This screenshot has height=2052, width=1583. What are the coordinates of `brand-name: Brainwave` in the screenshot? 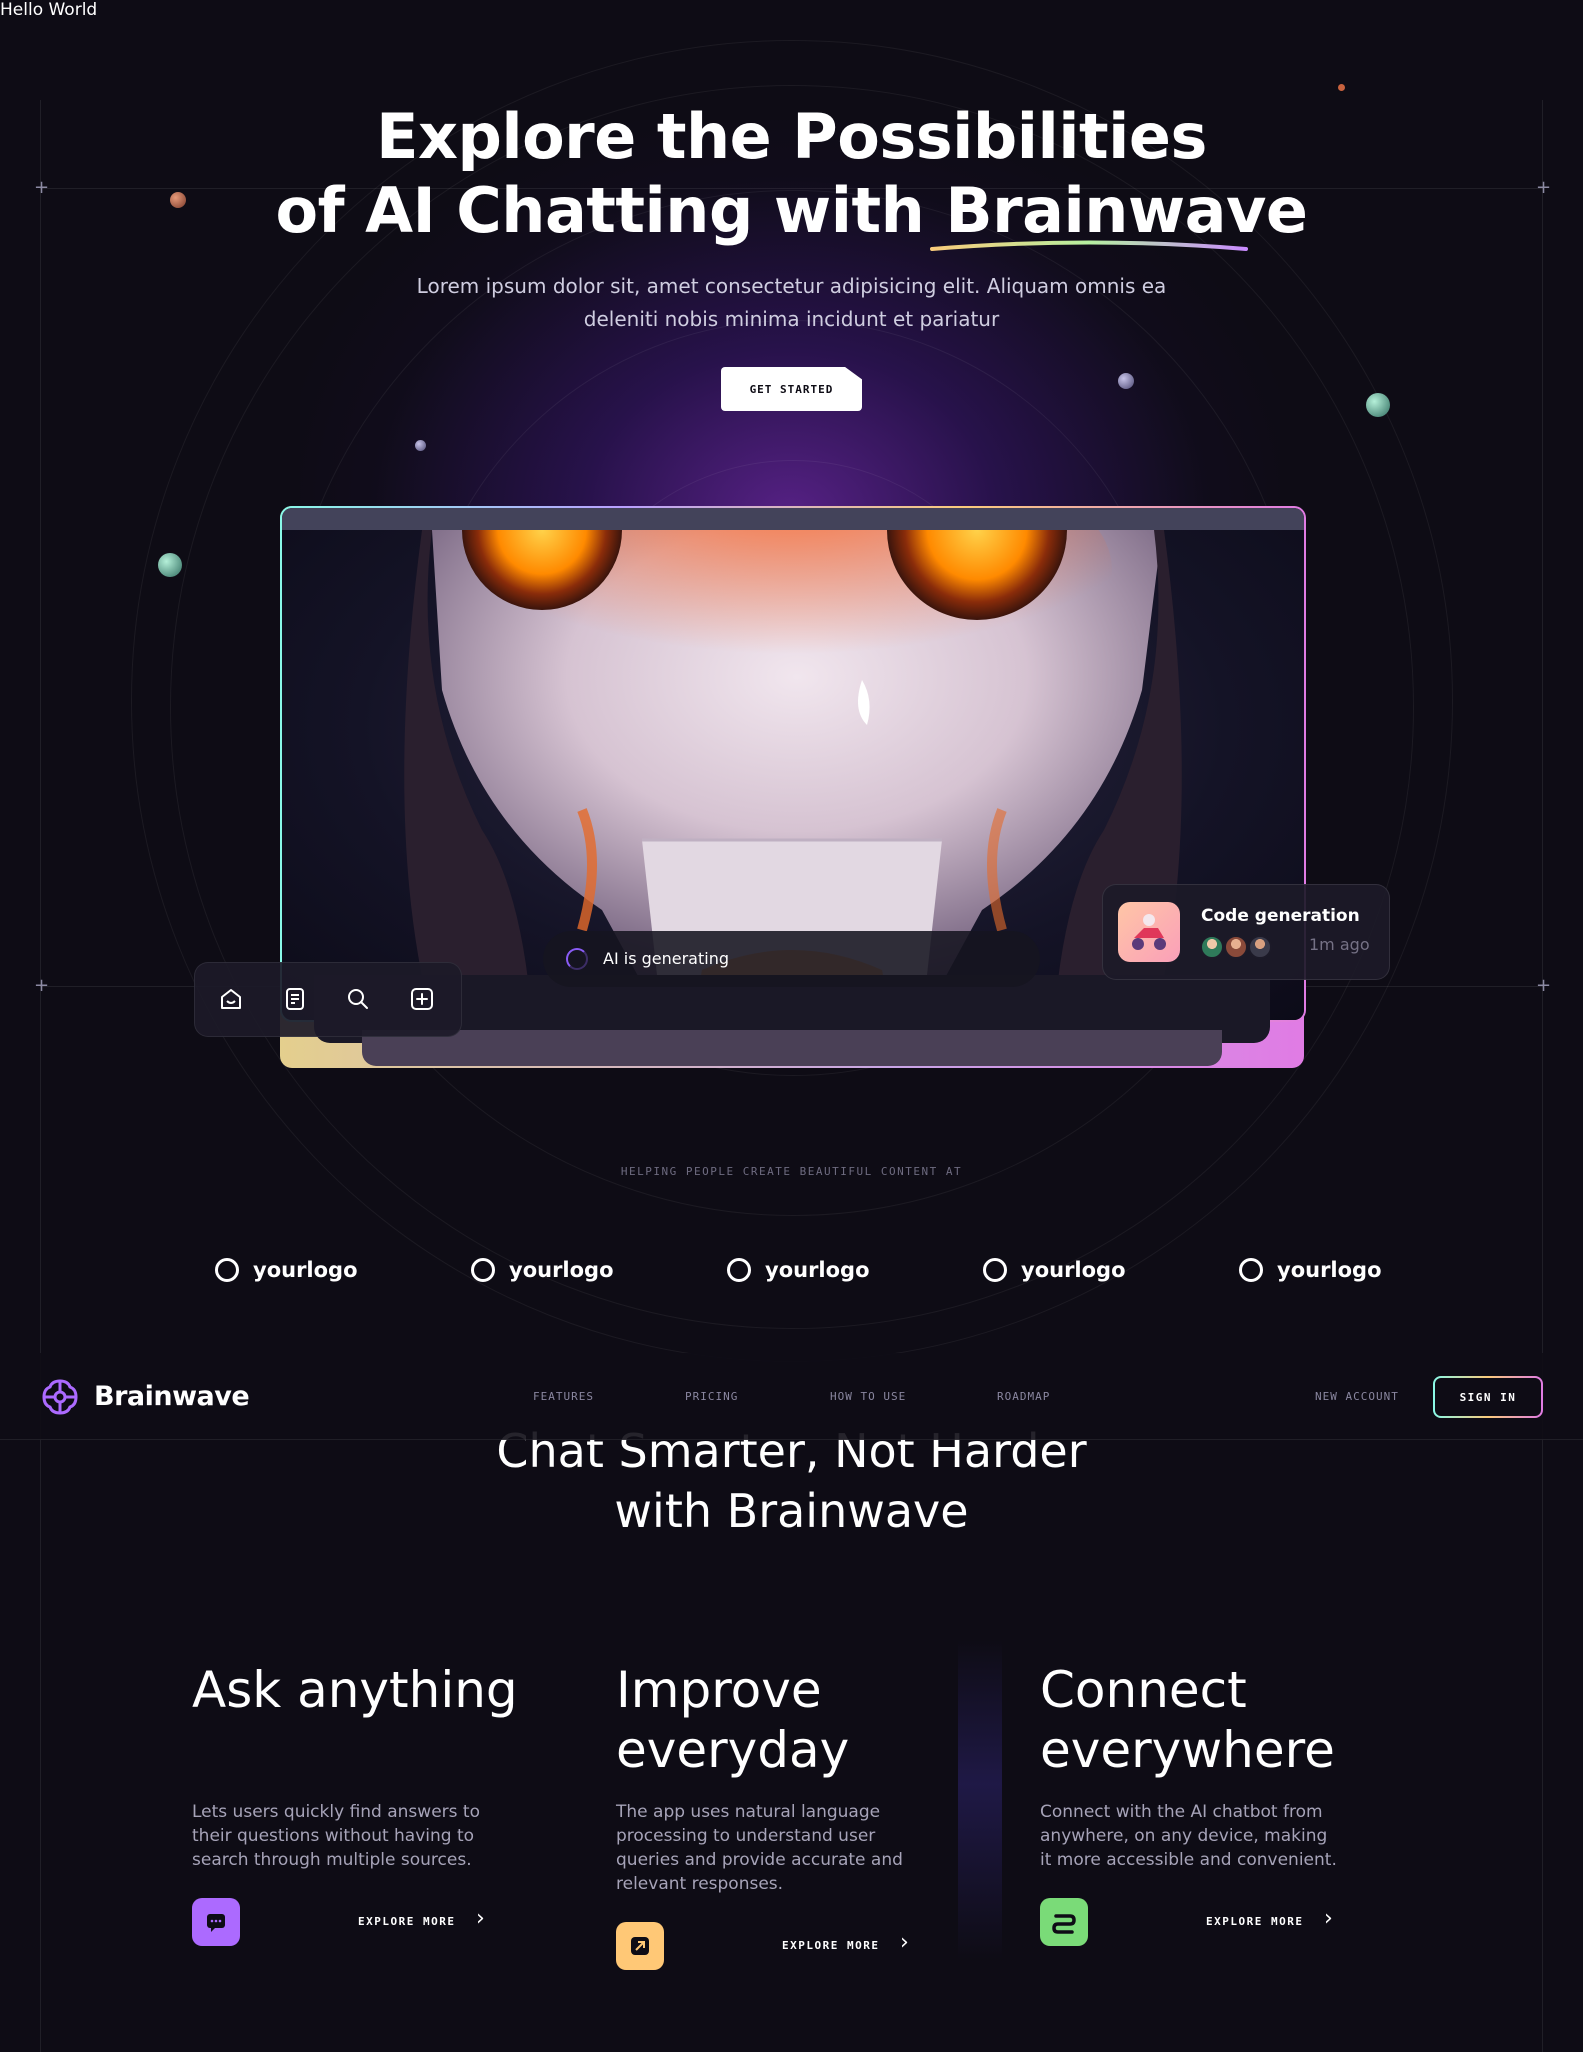 It's located at (172, 1396).